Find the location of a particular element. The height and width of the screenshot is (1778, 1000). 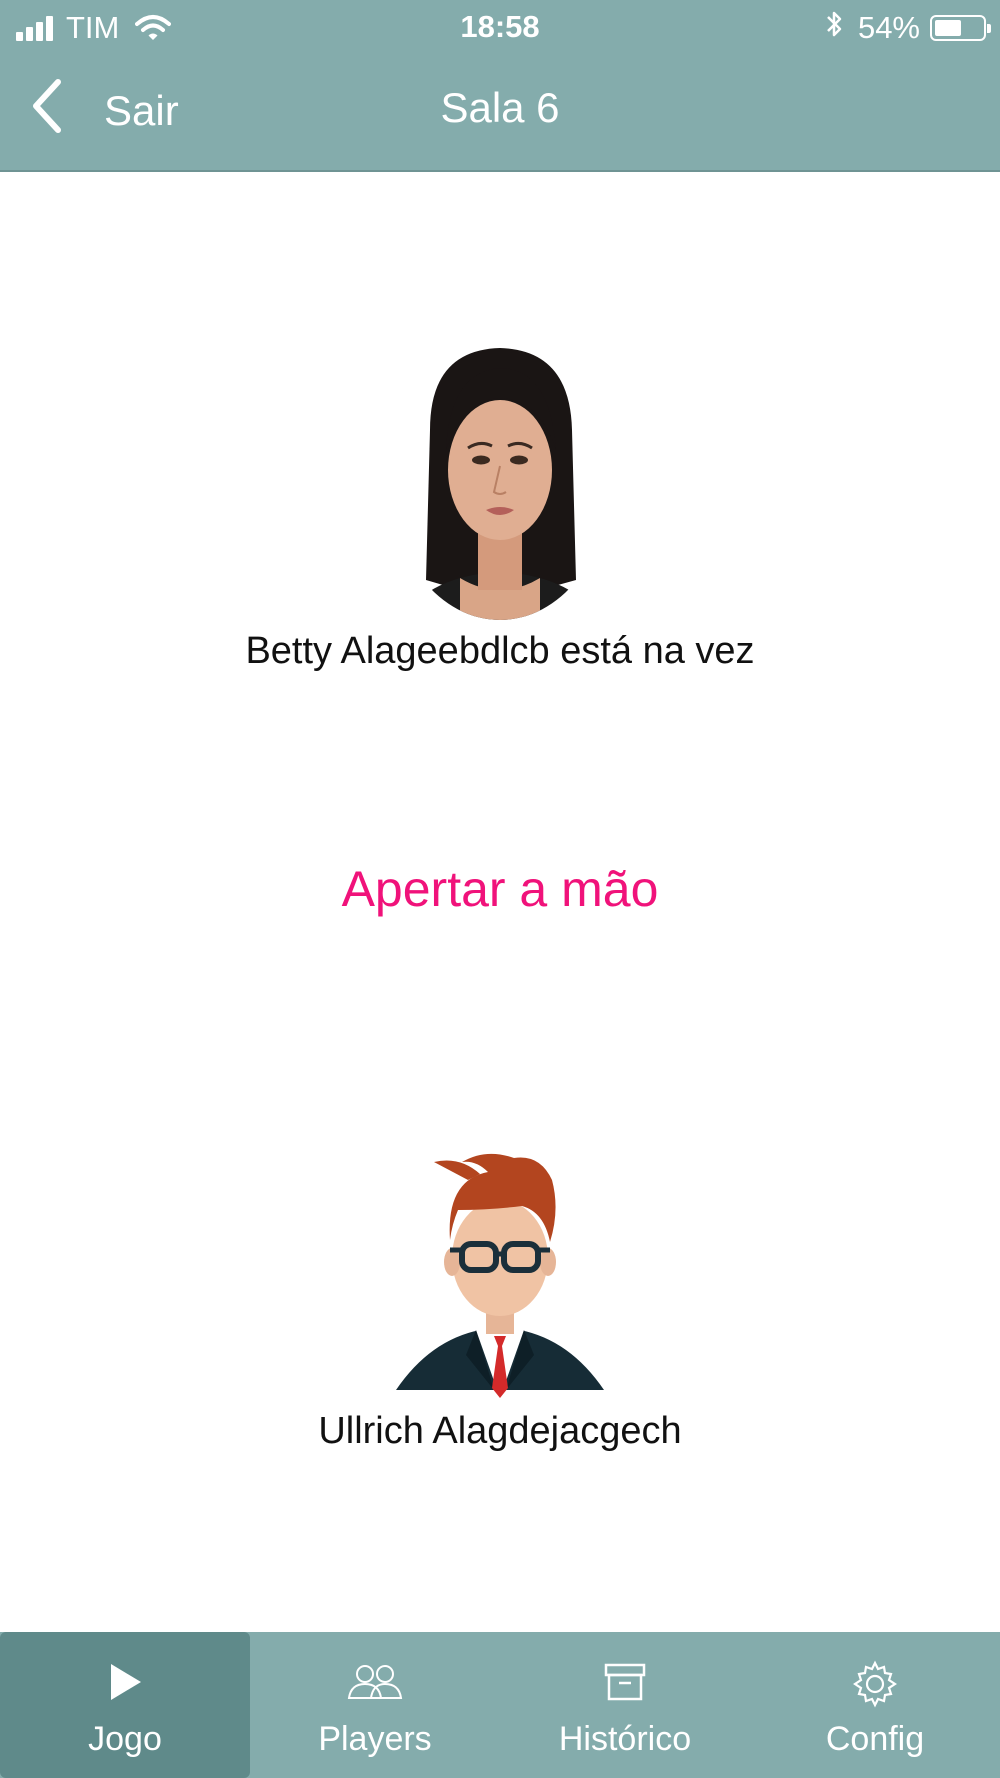

status-right: 54% is located at coordinates (907, 28).